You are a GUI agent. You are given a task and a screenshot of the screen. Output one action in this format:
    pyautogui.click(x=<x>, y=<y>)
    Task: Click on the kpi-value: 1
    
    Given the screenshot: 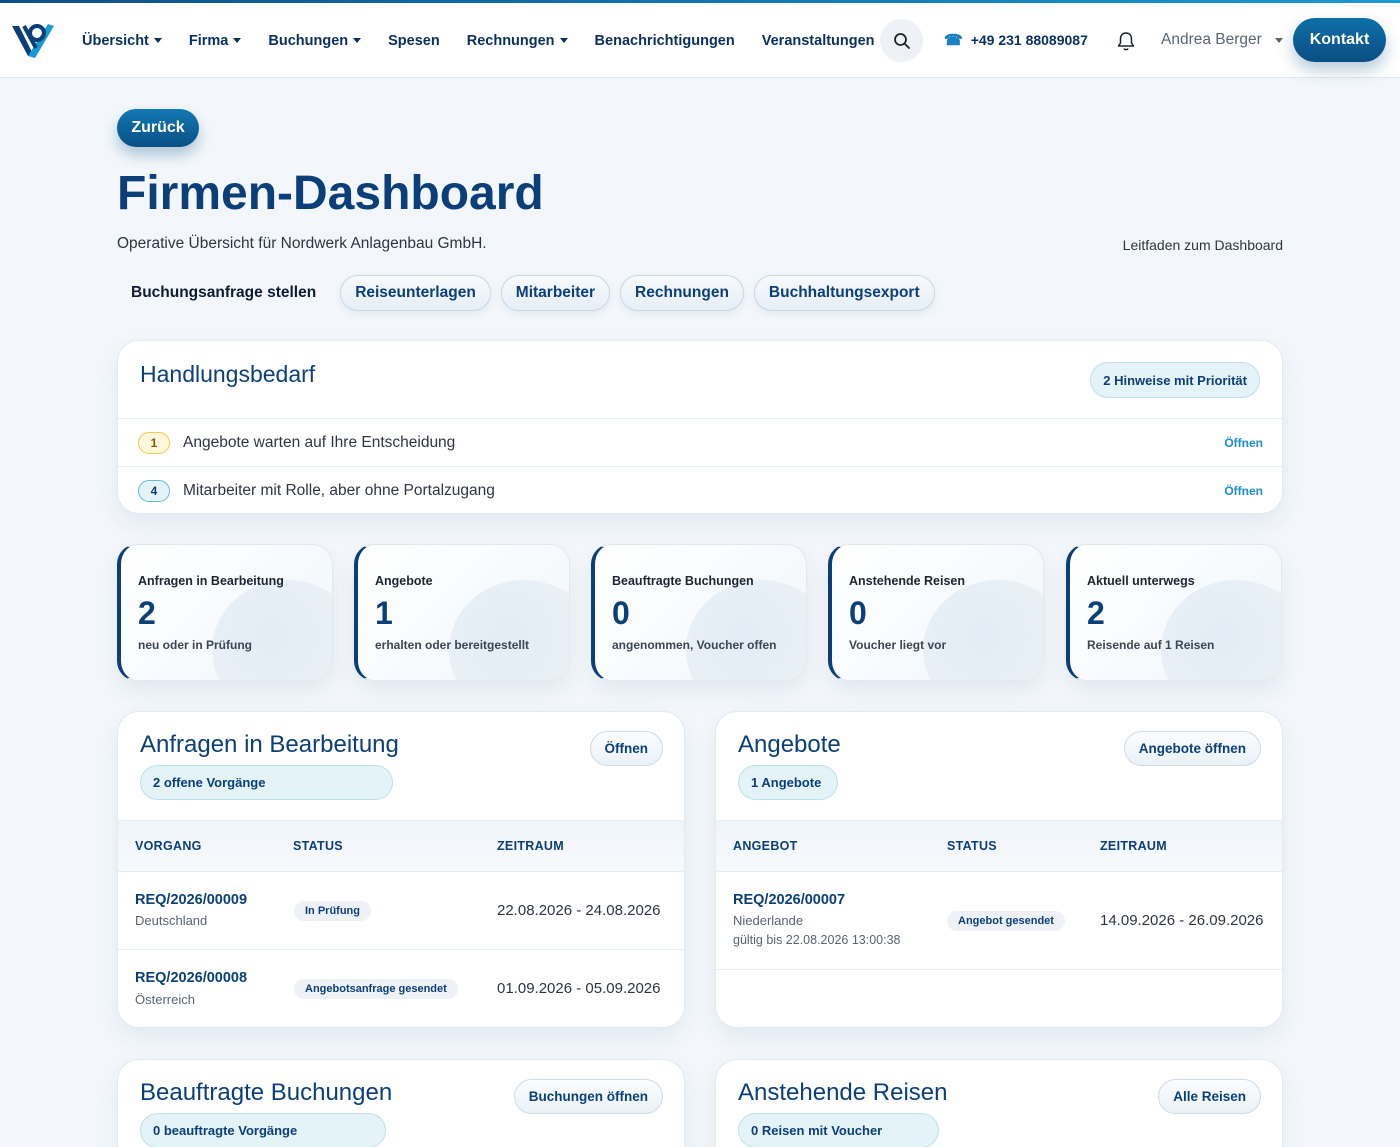 What is the action you would take?
    pyautogui.click(x=384, y=613)
    